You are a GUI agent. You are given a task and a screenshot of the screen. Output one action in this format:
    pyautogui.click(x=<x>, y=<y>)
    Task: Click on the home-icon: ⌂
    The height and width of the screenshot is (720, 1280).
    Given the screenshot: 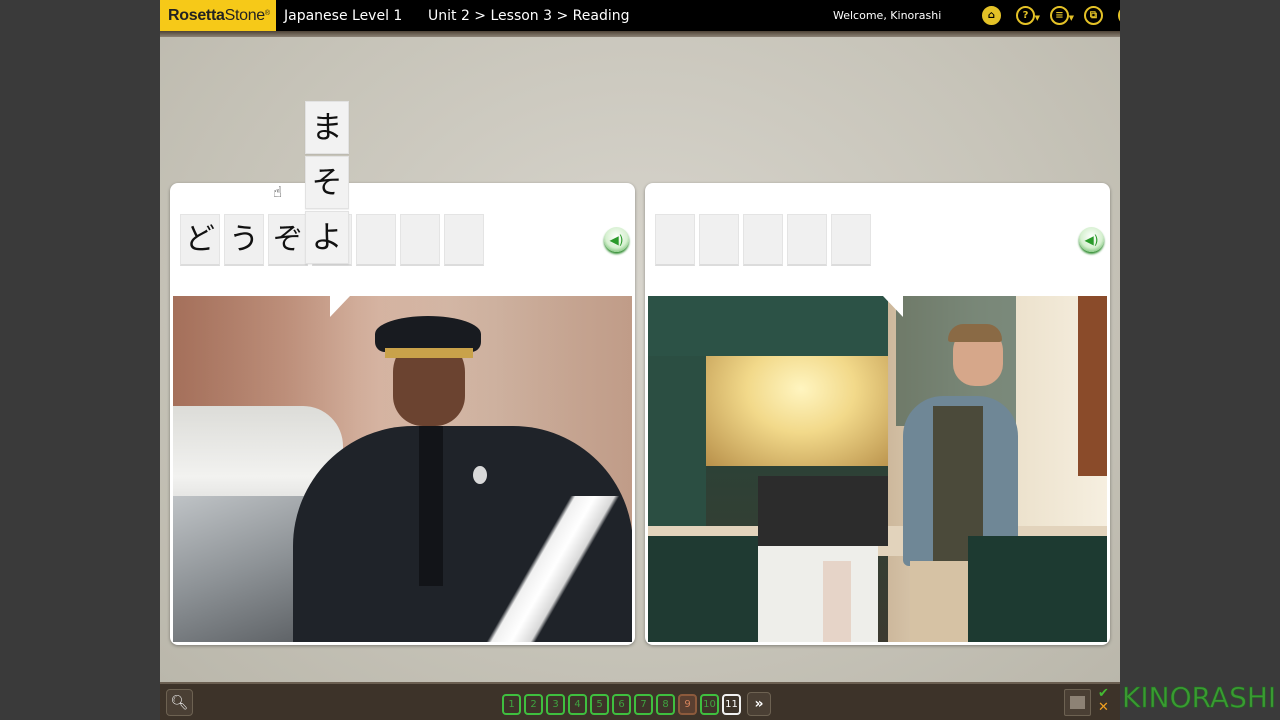 What is the action you would take?
    pyautogui.click(x=991, y=15)
    